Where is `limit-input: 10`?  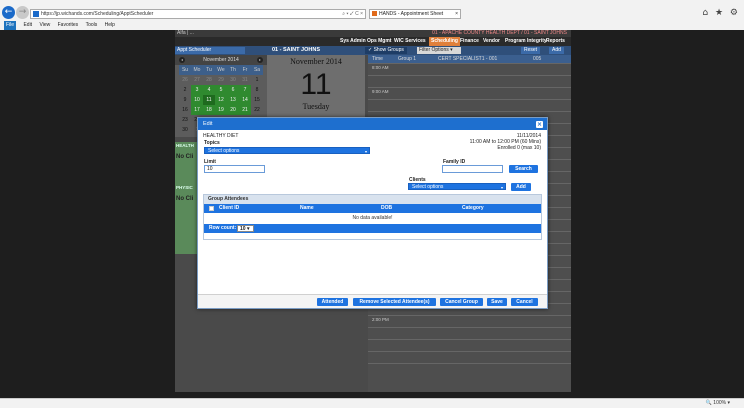 limit-input: 10 is located at coordinates (234, 169).